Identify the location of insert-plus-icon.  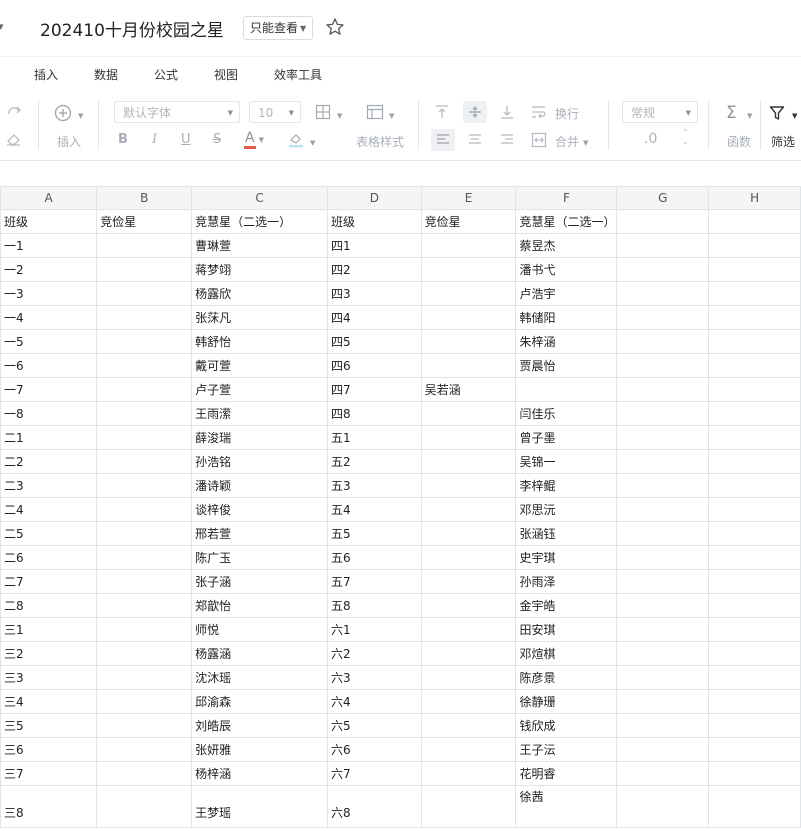
(63, 113).